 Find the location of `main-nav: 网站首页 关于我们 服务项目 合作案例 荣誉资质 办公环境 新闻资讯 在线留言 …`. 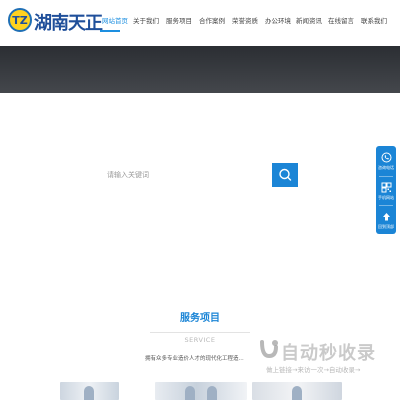

main-nav: 网站首页 关于我们 服务项目 合作案例 荣誉资质 办公环境 新闻资讯 在线留言 … is located at coordinates (246, 21).